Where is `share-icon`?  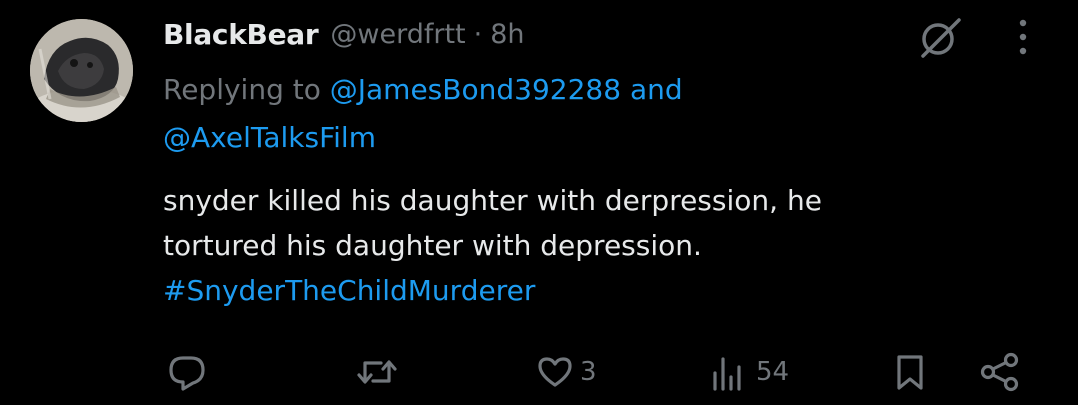
share-icon is located at coordinates (1000, 372).